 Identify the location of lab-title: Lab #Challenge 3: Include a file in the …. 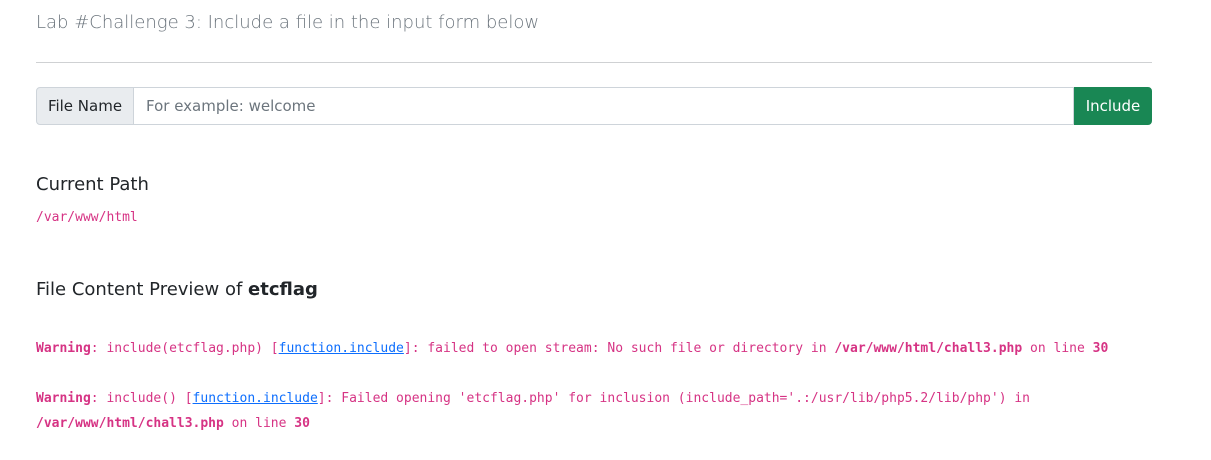
(288, 22).